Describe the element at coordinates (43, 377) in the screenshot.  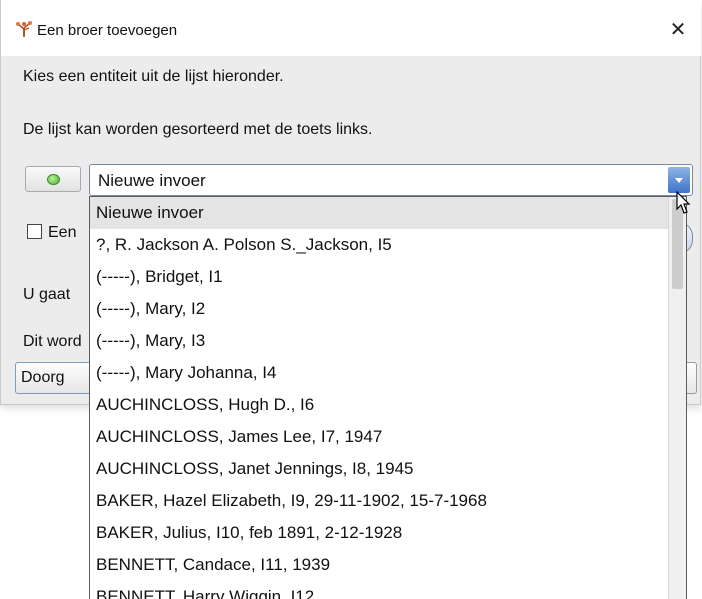
I see `continue-button-label: Doorg` at that location.